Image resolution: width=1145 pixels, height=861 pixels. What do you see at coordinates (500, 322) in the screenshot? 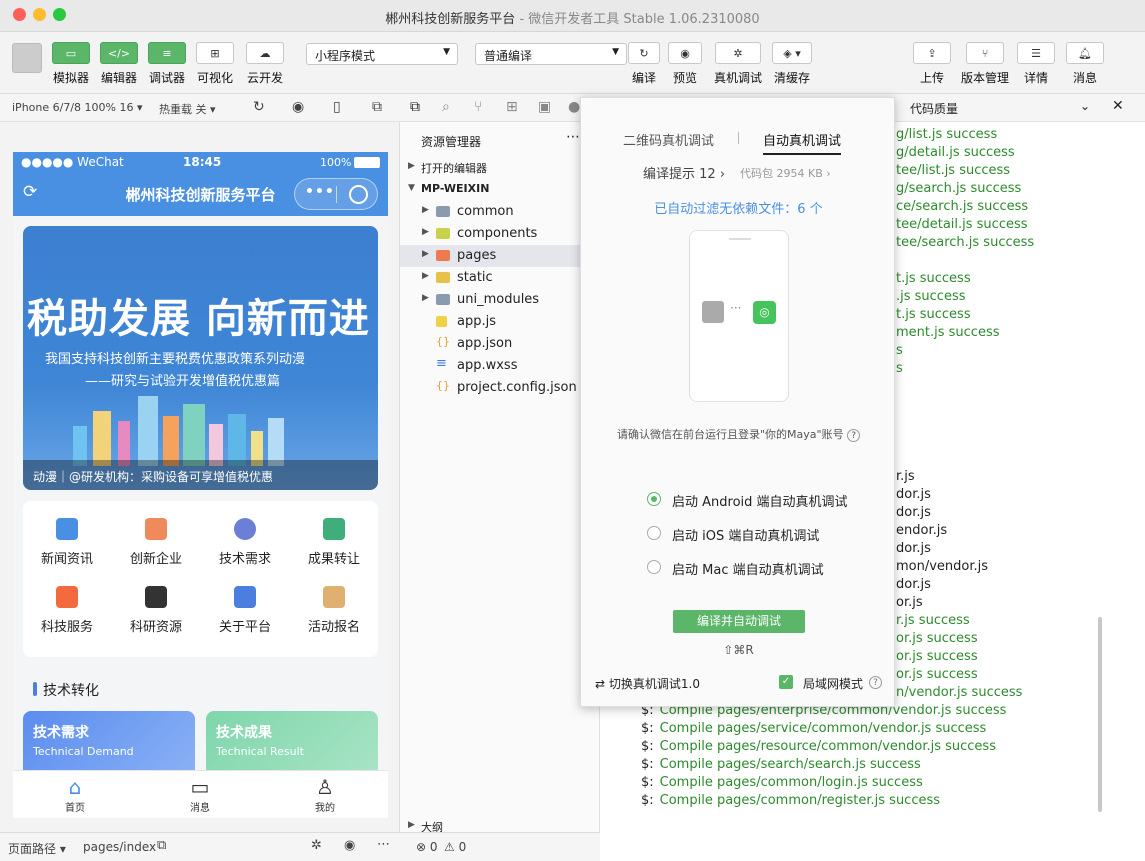
I see `tree-item-app-js: app.js` at bounding box center [500, 322].